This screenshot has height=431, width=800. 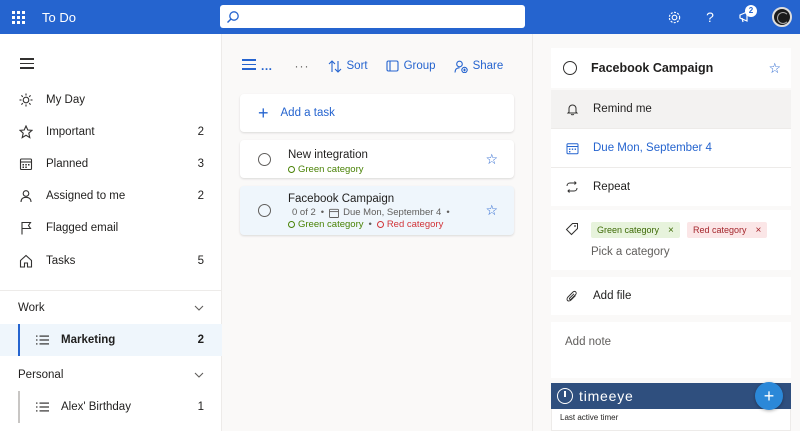 I want to click on whats-new-button: 2, so click(x=746, y=17).